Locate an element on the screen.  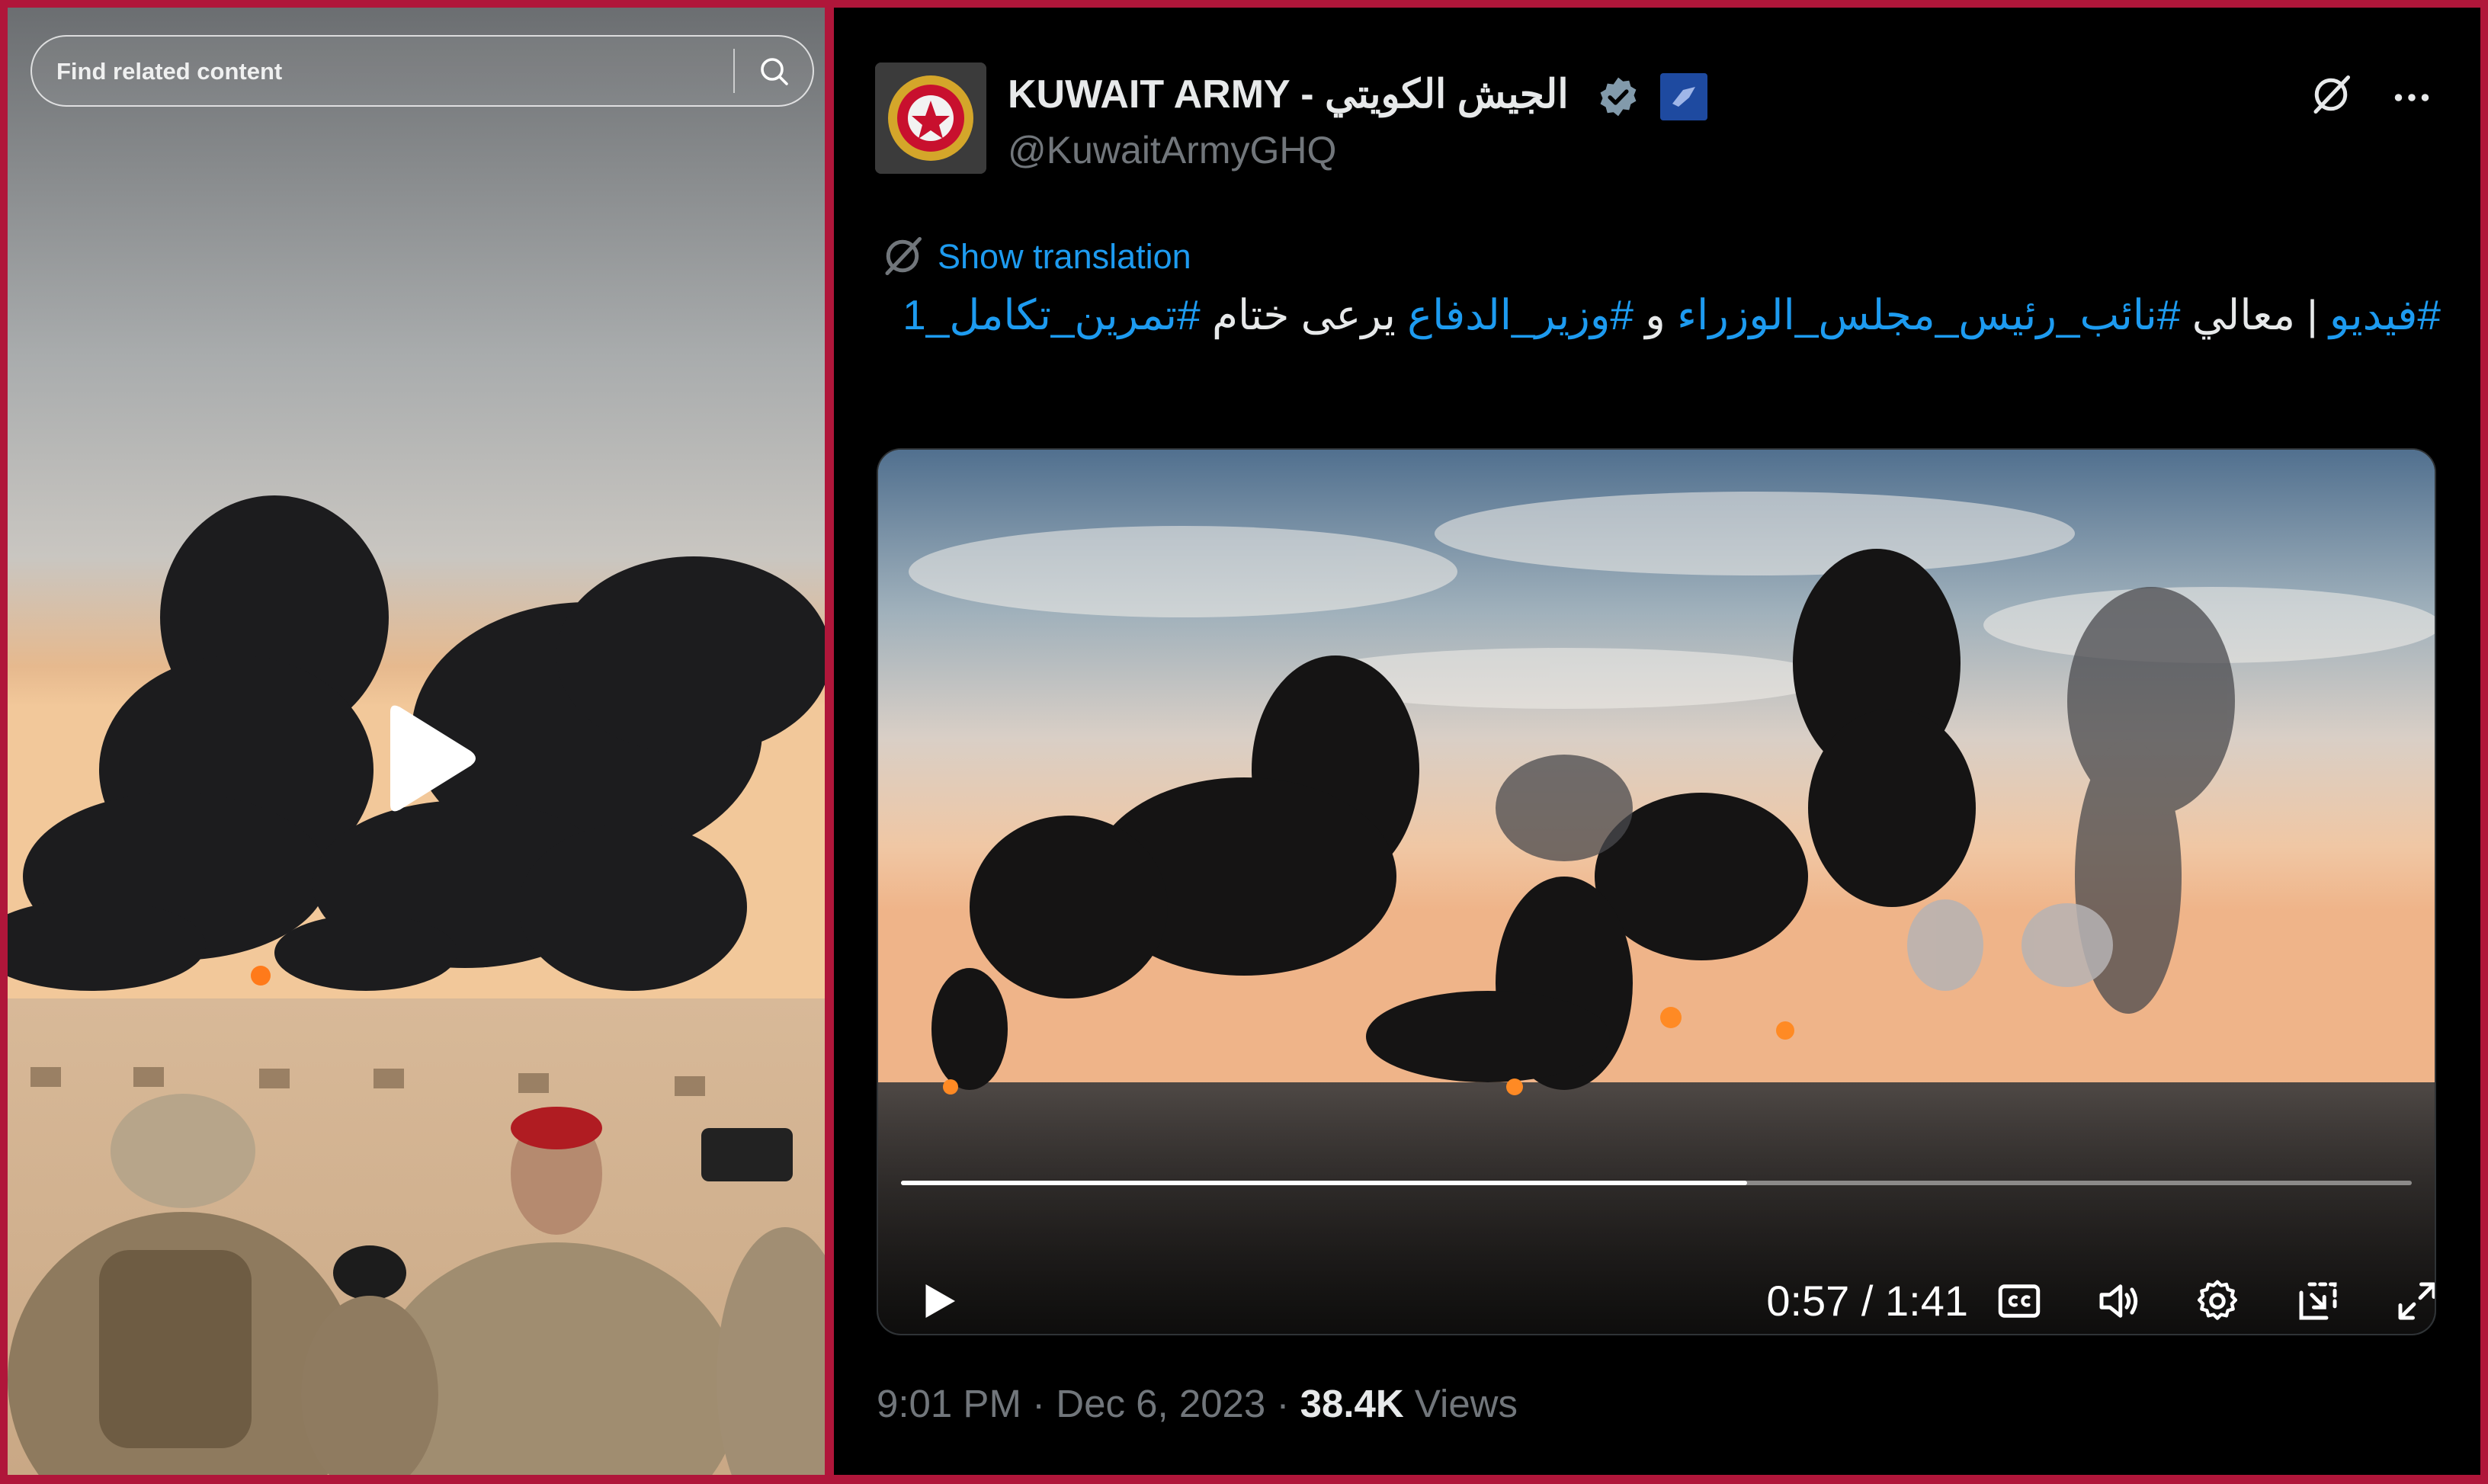
tweet-text-segment: يرعى ختام is located at coordinates (1304, 315).